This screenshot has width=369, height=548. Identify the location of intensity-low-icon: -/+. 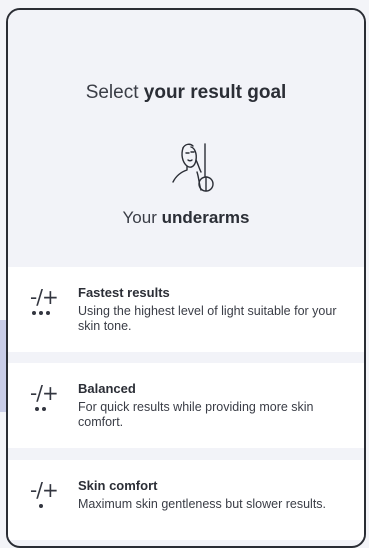
(50, 498).